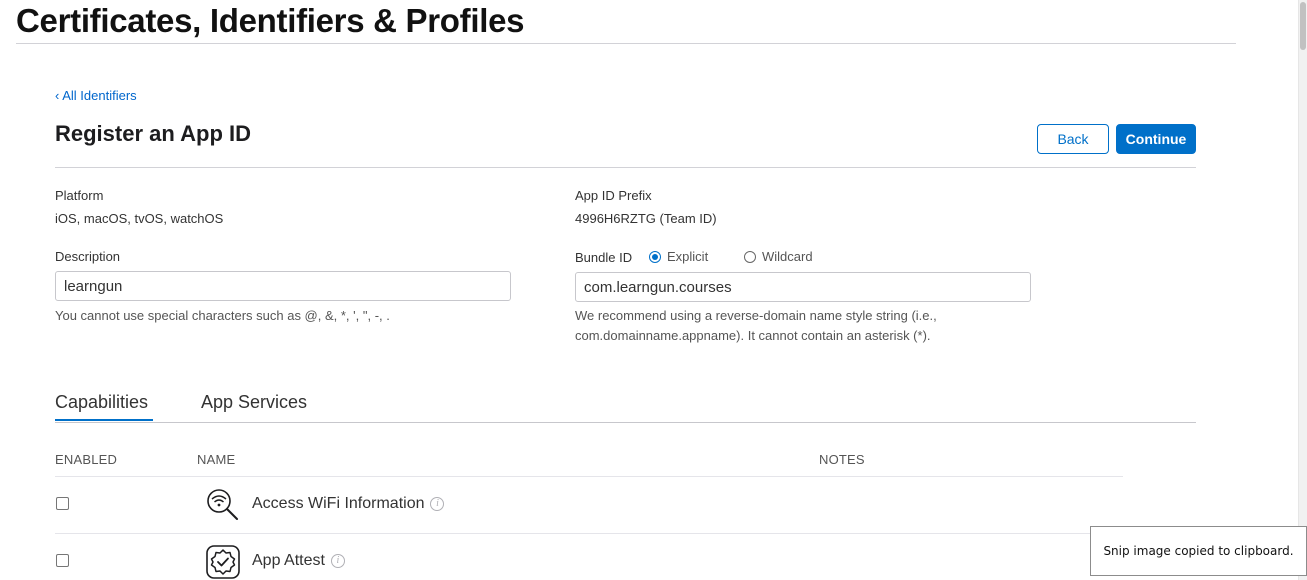  Describe the element at coordinates (803, 287) in the screenshot. I see `bundle-id-input` at that location.